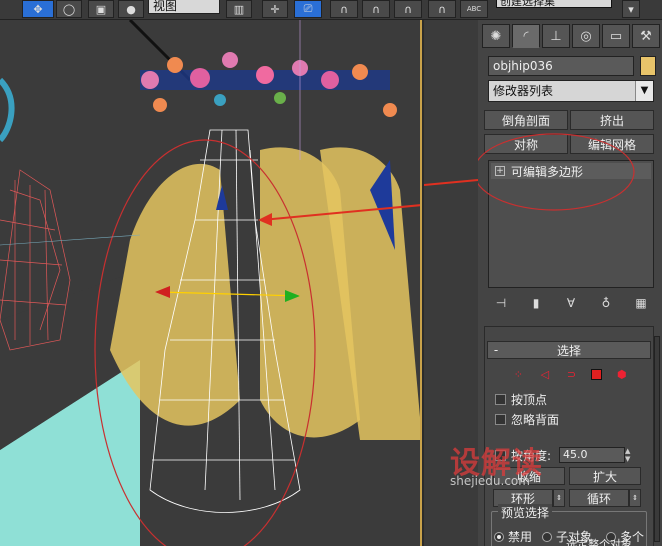 The height and width of the screenshot is (546, 662). Describe the element at coordinates (657, 439) in the screenshot. I see `panel-scrollbar` at that location.